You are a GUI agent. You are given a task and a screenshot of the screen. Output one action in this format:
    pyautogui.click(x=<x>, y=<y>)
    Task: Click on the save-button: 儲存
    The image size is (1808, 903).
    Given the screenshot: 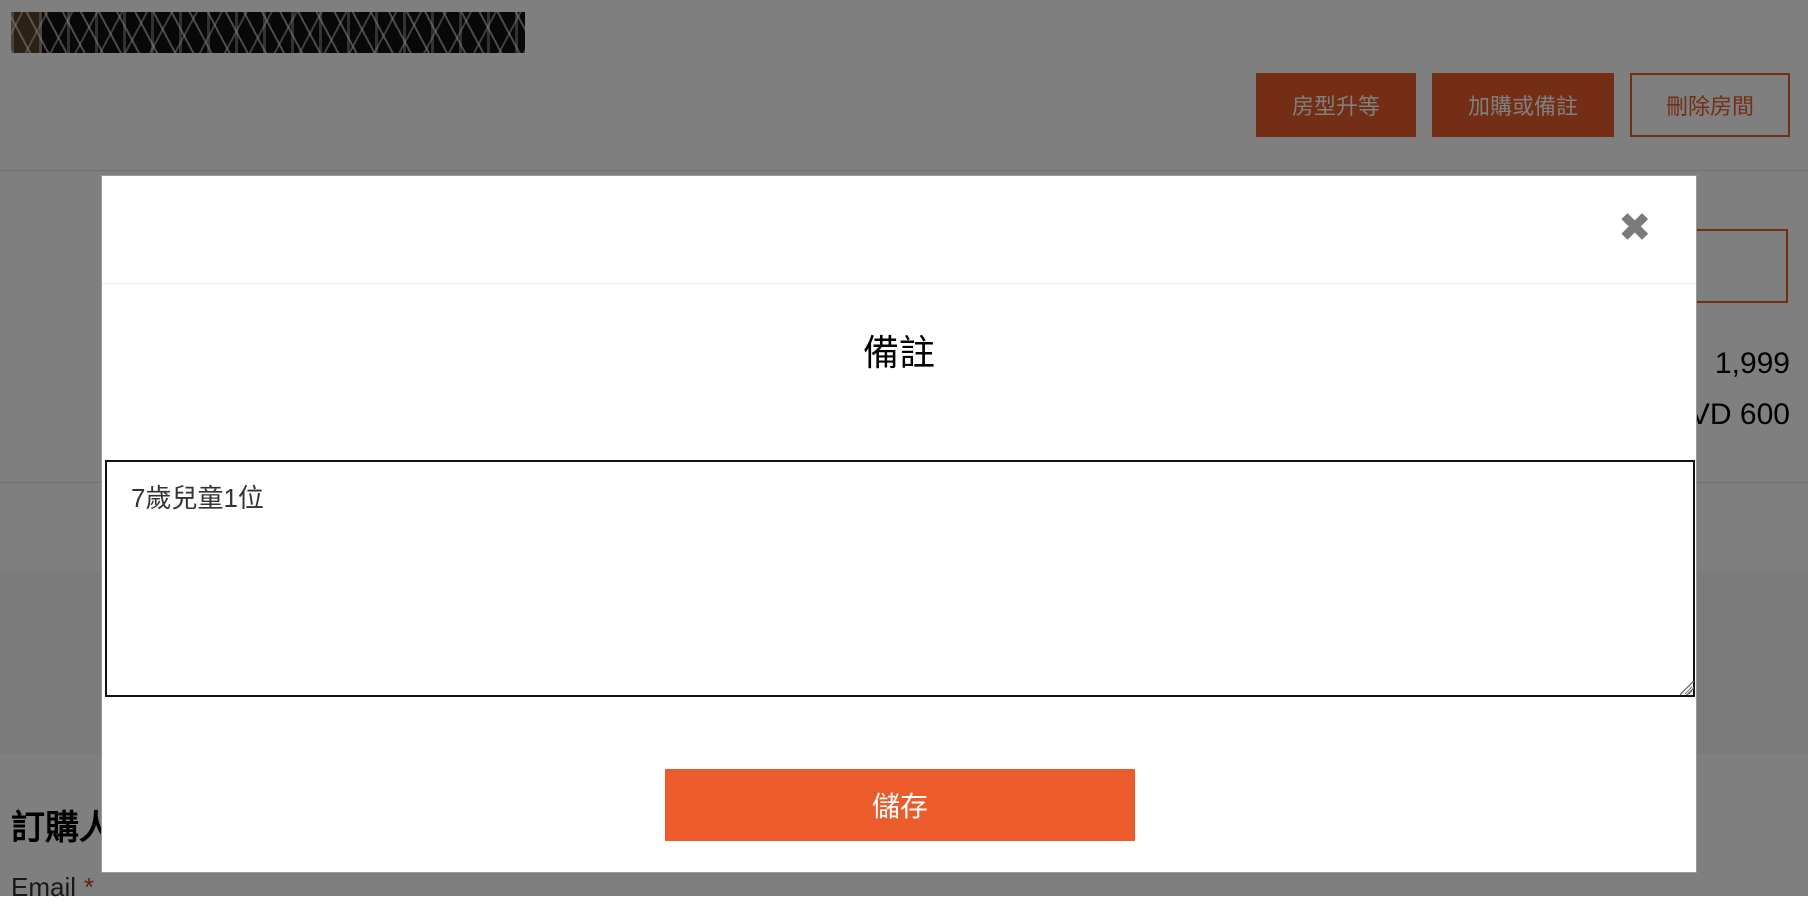 What is the action you would take?
    pyautogui.click(x=900, y=805)
    